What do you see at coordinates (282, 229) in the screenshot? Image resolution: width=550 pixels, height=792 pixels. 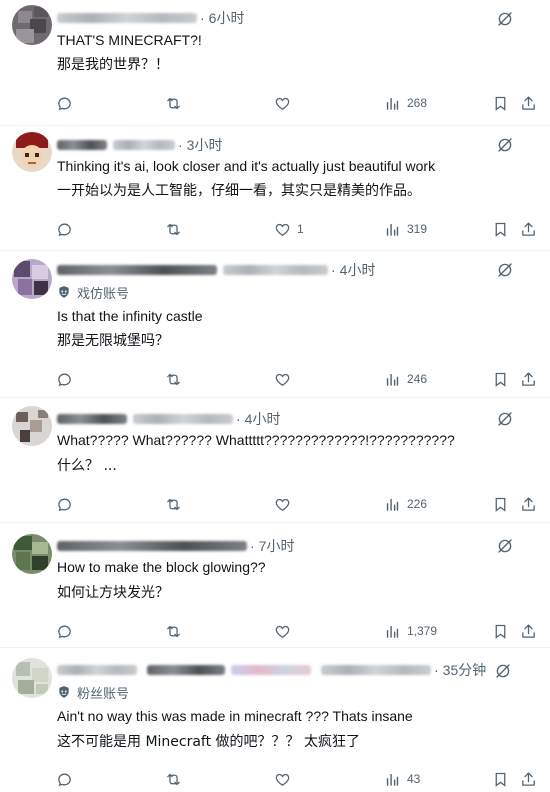 I see `like-icon` at bounding box center [282, 229].